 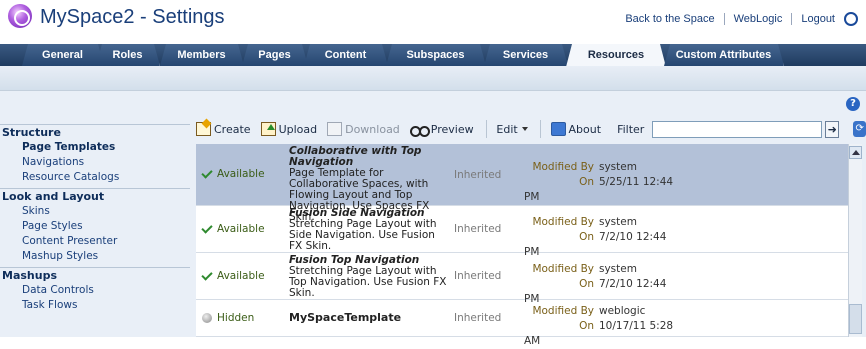 I want to click on upload-button: Upload, so click(x=289, y=129).